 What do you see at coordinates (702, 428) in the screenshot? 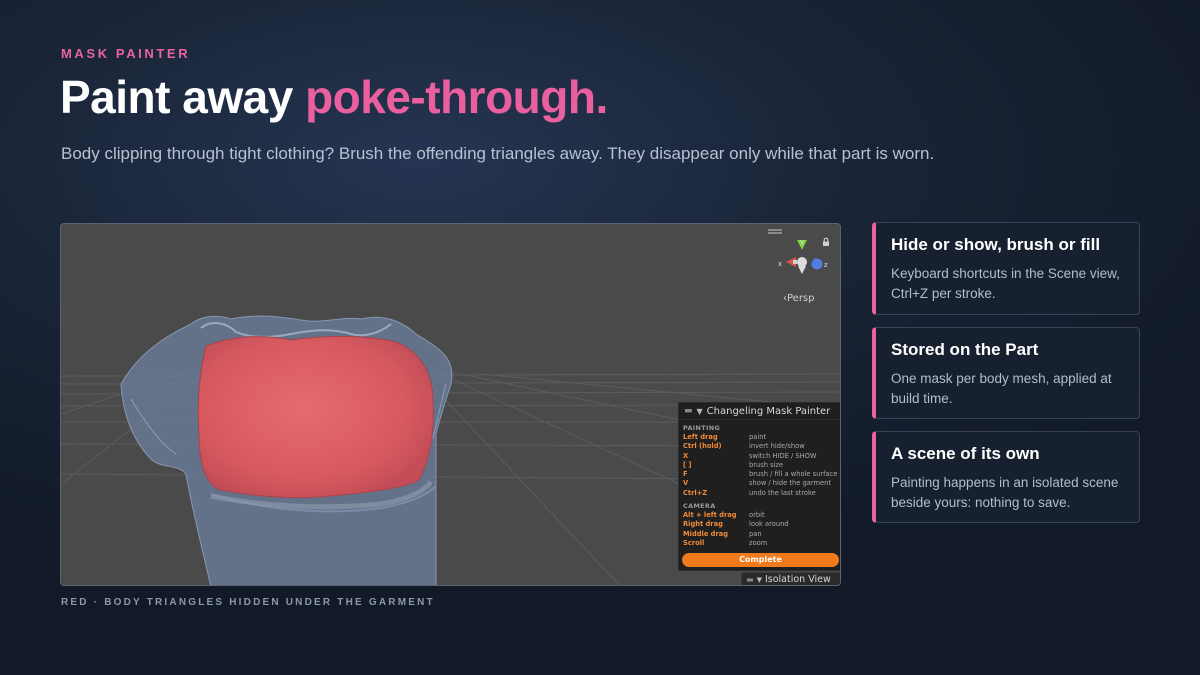
I see `painting-section-label: PAINTING` at bounding box center [702, 428].